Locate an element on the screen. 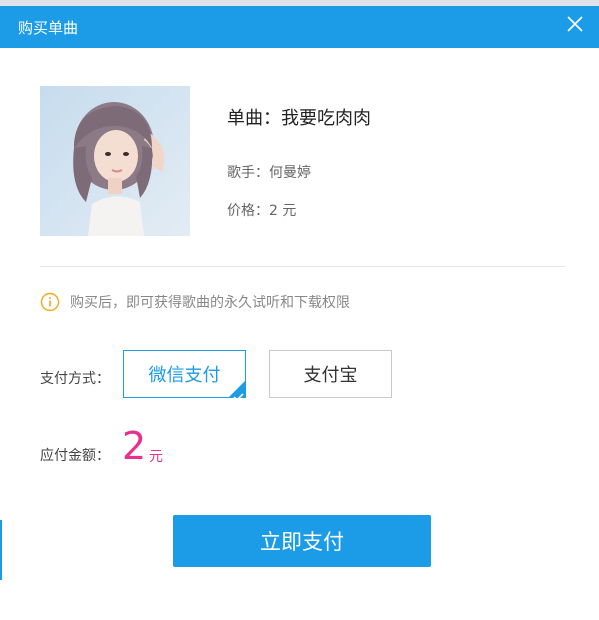  dialog-title: 购买单曲 is located at coordinates (48, 28).